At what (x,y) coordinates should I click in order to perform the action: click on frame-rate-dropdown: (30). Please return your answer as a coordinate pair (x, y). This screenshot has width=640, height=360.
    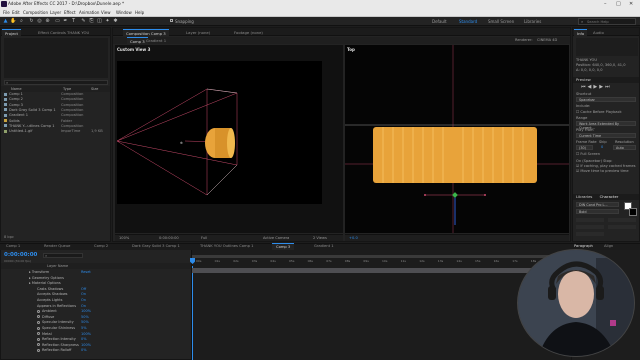
    Looking at the image, I should click on (584, 147).